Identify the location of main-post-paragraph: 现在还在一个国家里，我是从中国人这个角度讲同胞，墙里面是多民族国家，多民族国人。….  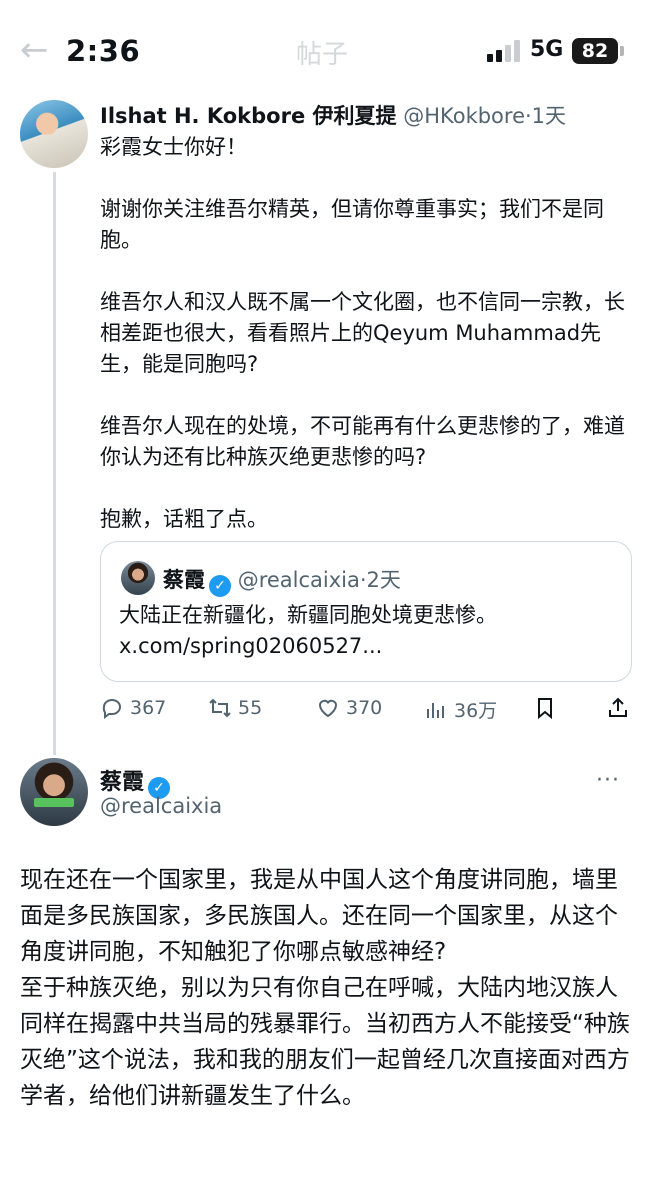
(319, 916).